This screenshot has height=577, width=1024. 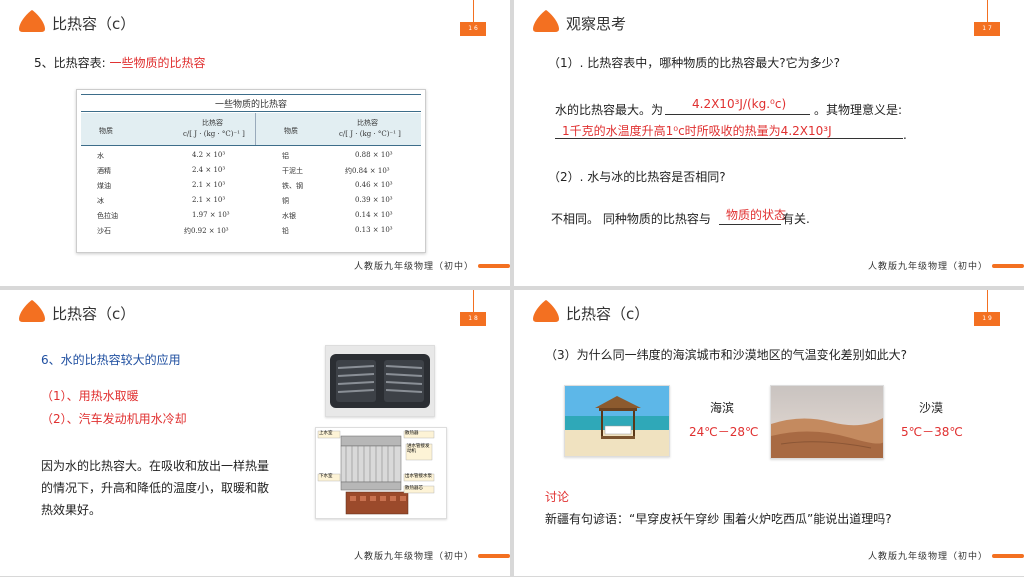 What do you see at coordinates (71, 510) in the screenshot?
I see `explanation-line: 热效果好。` at bounding box center [71, 510].